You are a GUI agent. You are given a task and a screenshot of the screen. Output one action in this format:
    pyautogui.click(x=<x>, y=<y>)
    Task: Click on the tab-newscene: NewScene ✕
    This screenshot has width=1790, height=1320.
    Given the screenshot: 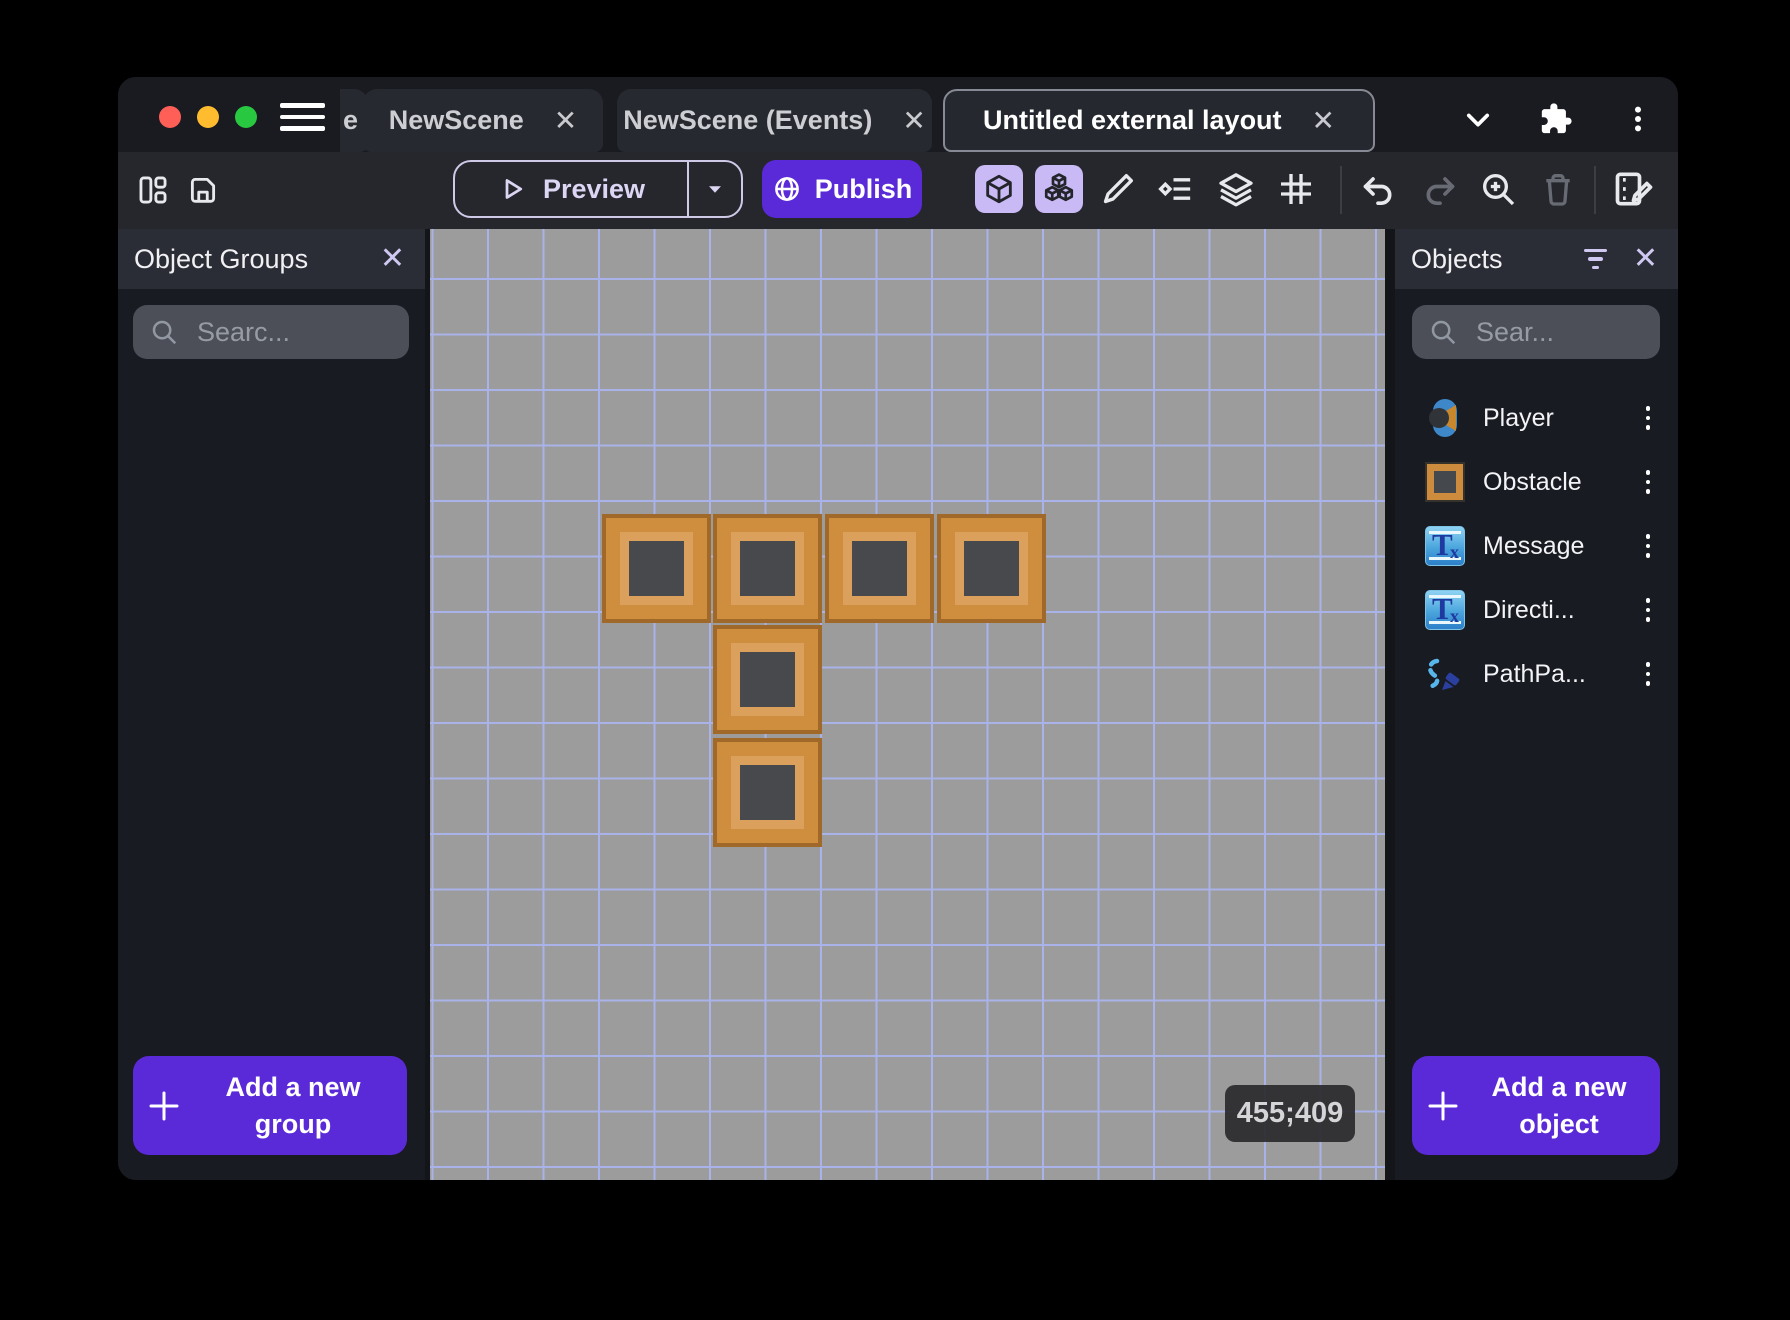 What is the action you would take?
    pyautogui.click(x=483, y=120)
    